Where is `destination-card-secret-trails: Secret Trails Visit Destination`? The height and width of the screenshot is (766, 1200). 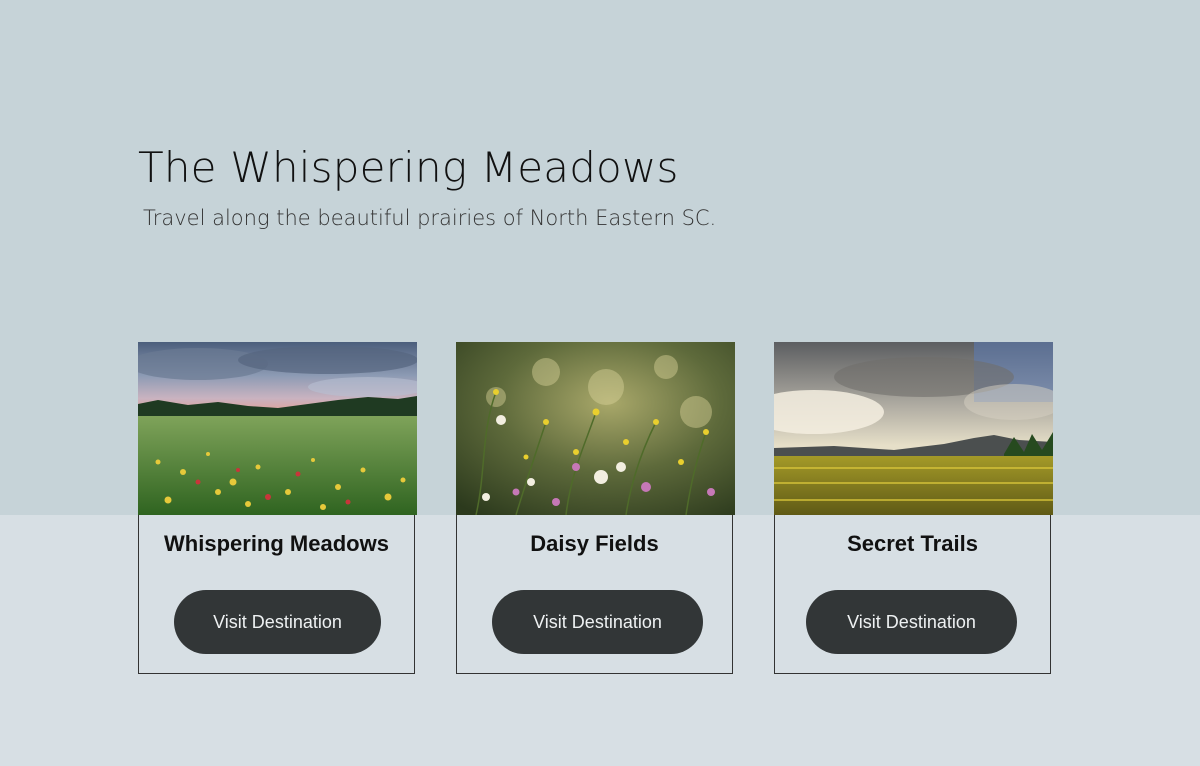
destination-card-secret-trails: Secret Trails Visit Destination is located at coordinates (913, 508).